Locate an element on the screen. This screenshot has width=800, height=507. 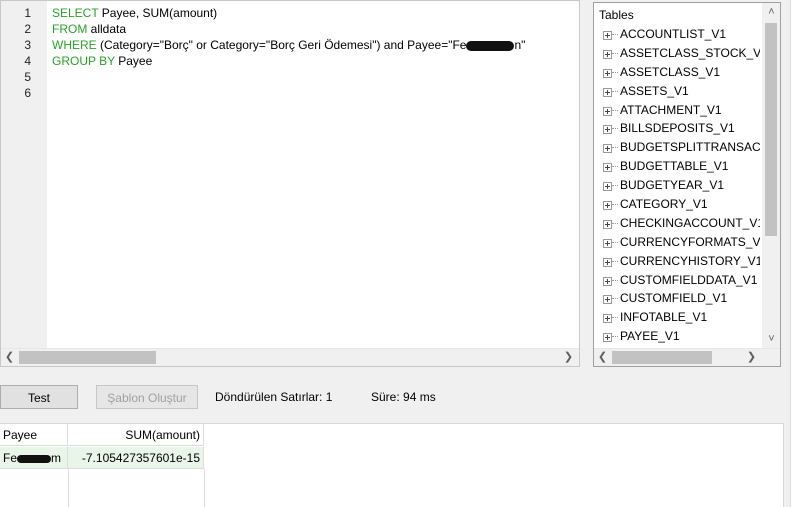
code-line: SELECT Payee, SUM(amount) is located at coordinates (315, 13).